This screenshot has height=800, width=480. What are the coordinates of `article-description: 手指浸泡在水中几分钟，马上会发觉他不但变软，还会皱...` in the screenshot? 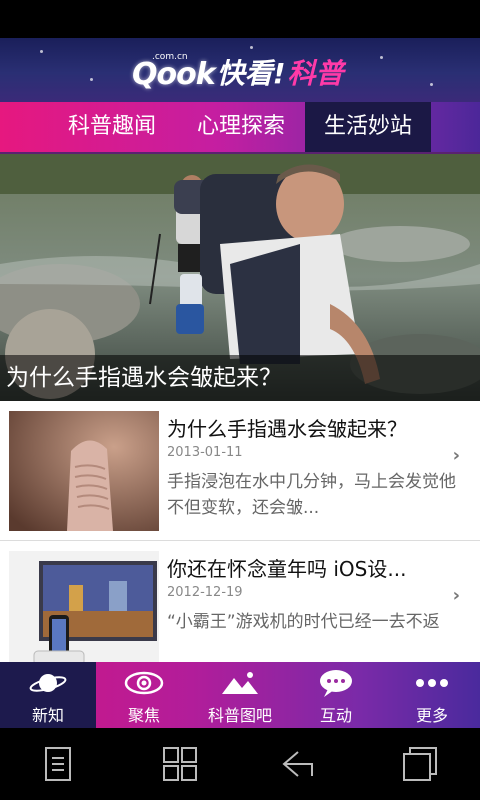 It's located at (311, 495).